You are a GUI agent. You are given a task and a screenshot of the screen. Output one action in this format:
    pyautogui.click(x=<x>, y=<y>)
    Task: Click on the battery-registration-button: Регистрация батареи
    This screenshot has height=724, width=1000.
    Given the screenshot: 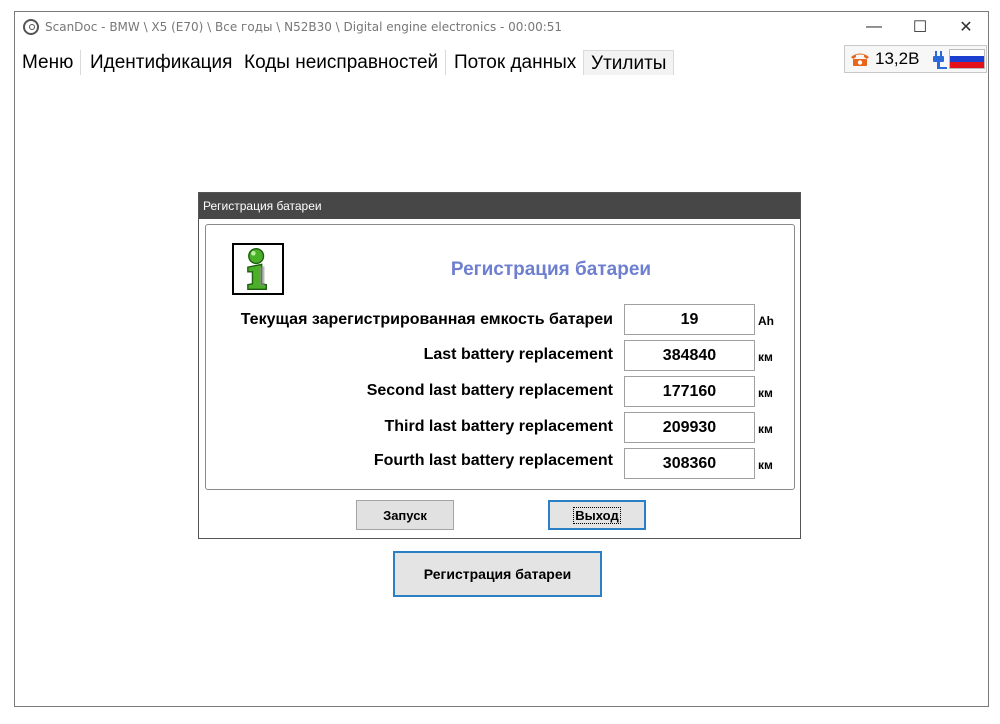 What is the action you would take?
    pyautogui.click(x=497, y=574)
    